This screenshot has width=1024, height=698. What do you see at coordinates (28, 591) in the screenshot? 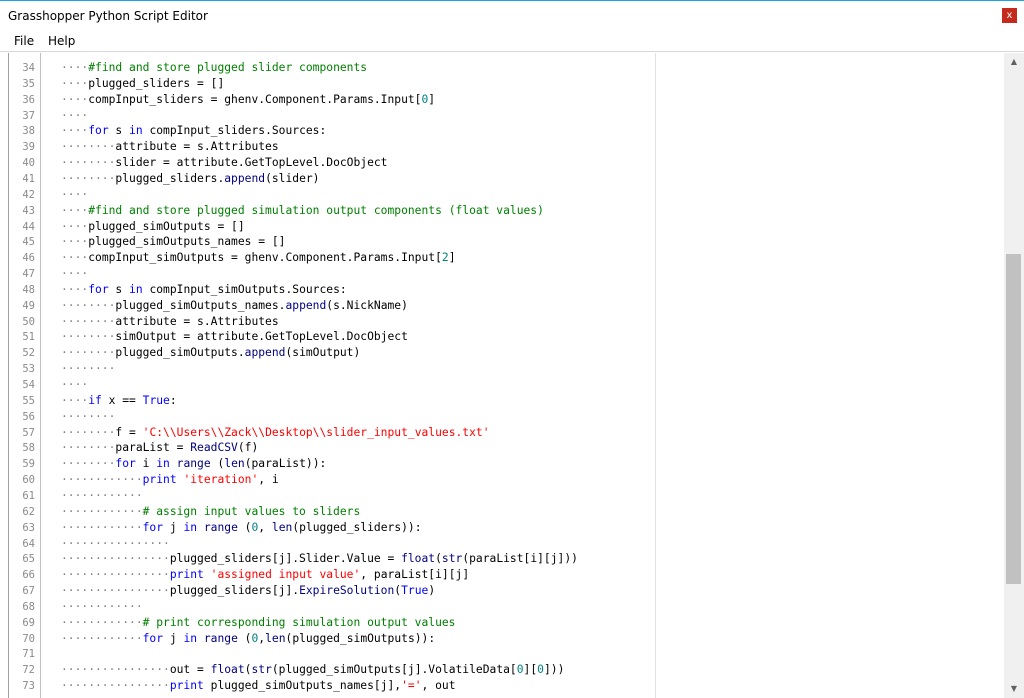
I see `line-number: 67` at bounding box center [28, 591].